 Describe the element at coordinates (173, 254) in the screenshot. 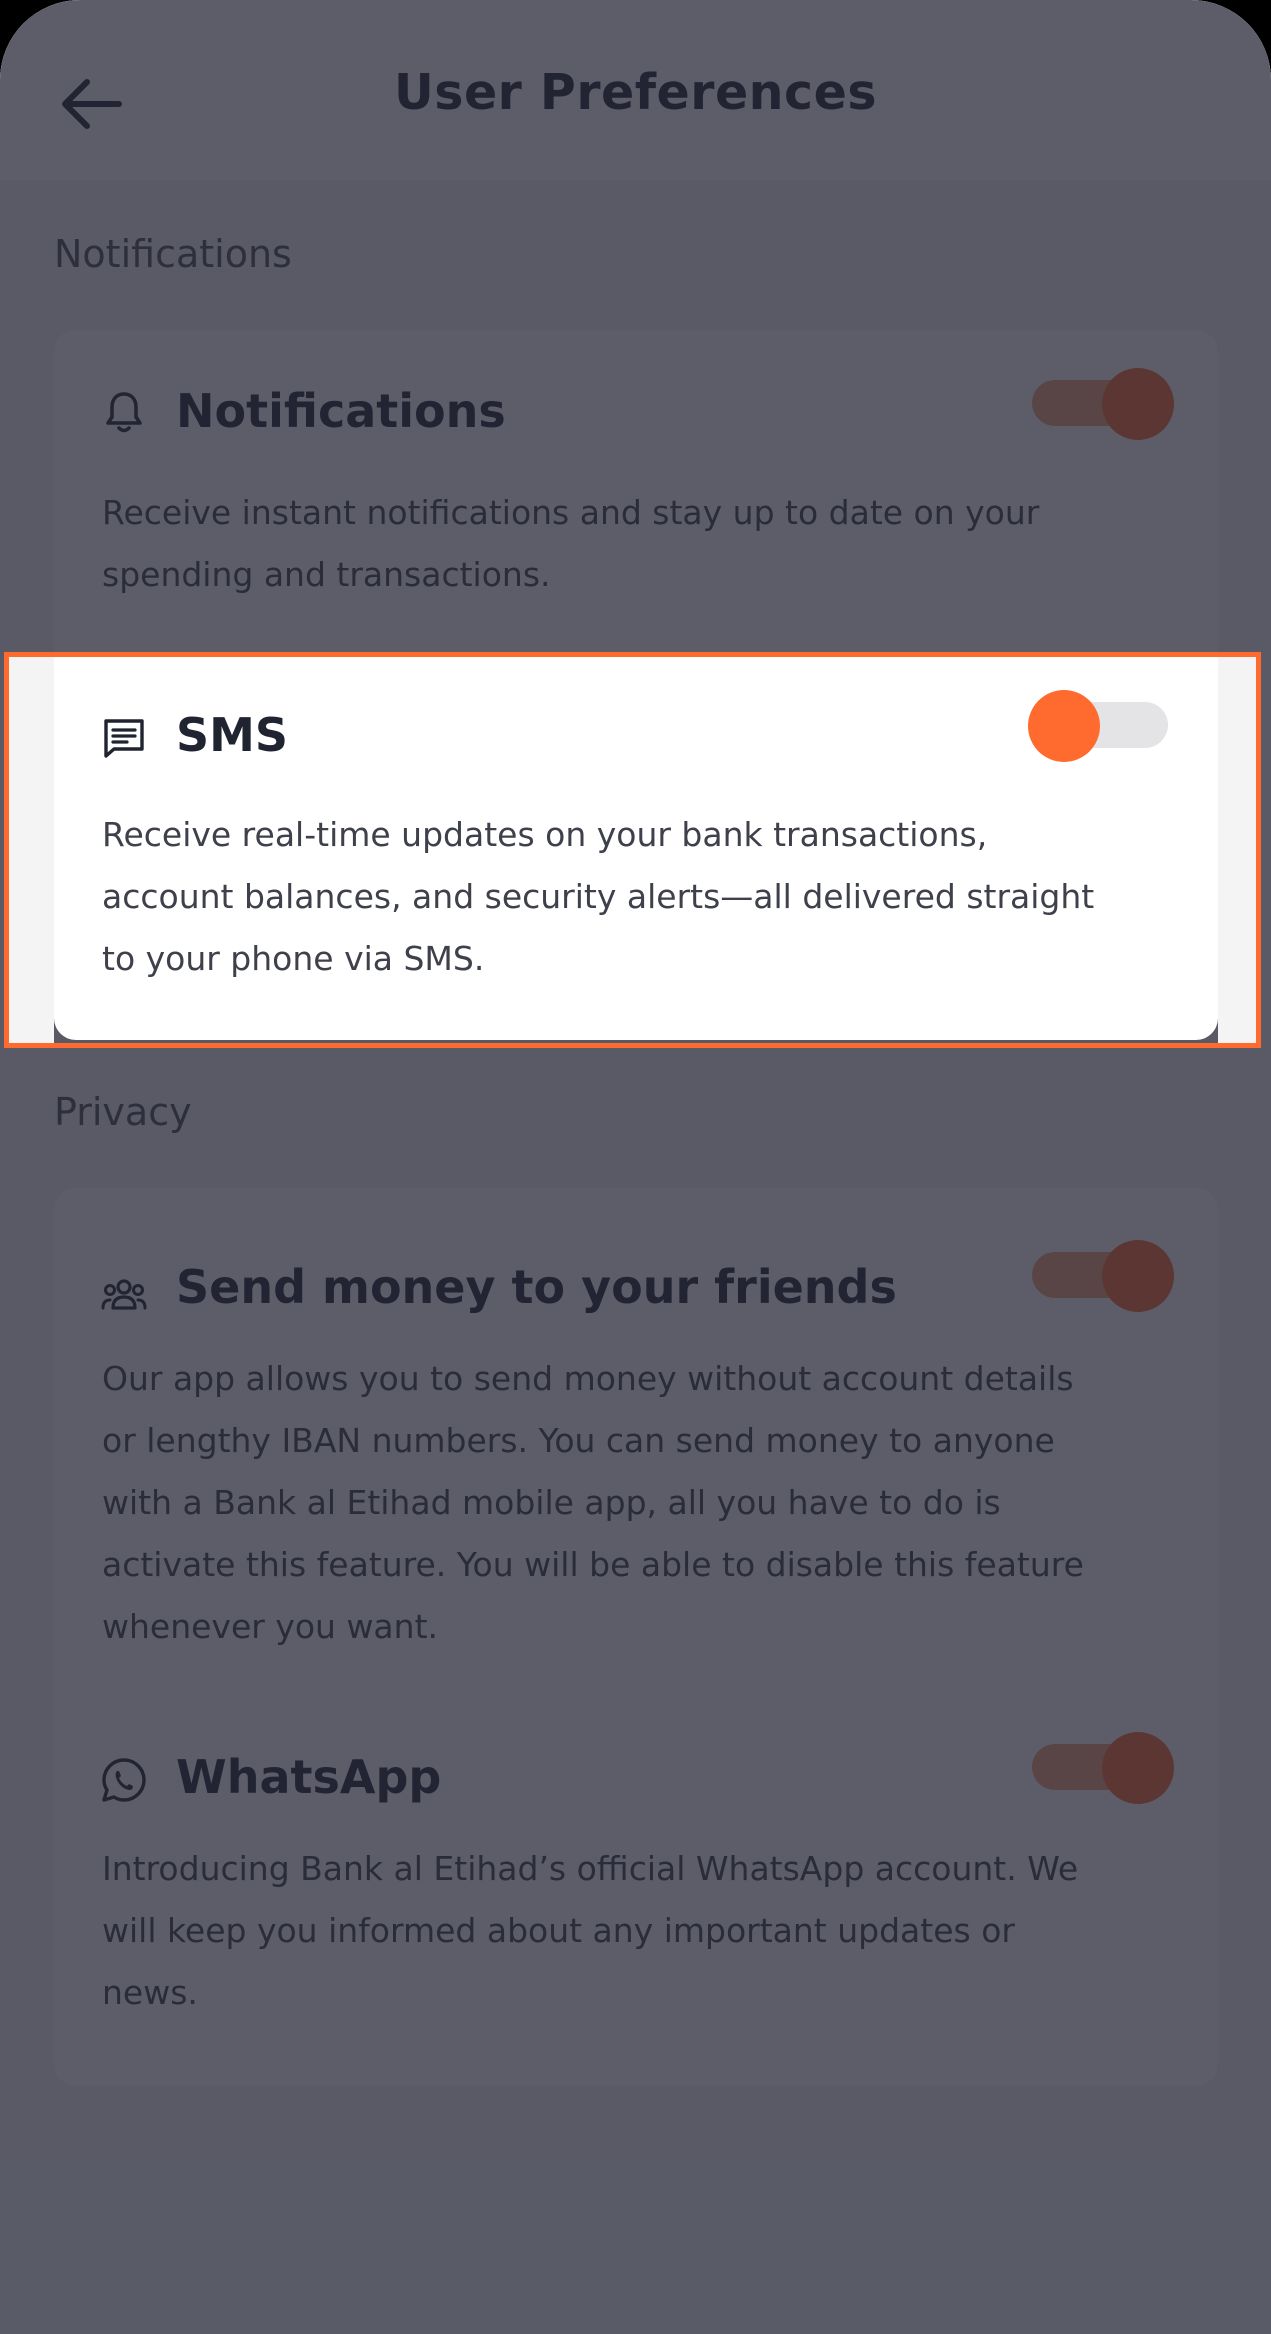

I see `section-title-notifications: Notifications` at that location.